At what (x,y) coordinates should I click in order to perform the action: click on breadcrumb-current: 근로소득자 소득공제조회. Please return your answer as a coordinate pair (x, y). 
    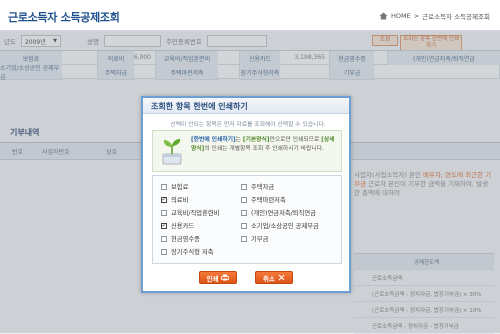
    Looking at the image, I should click on (456, 17).